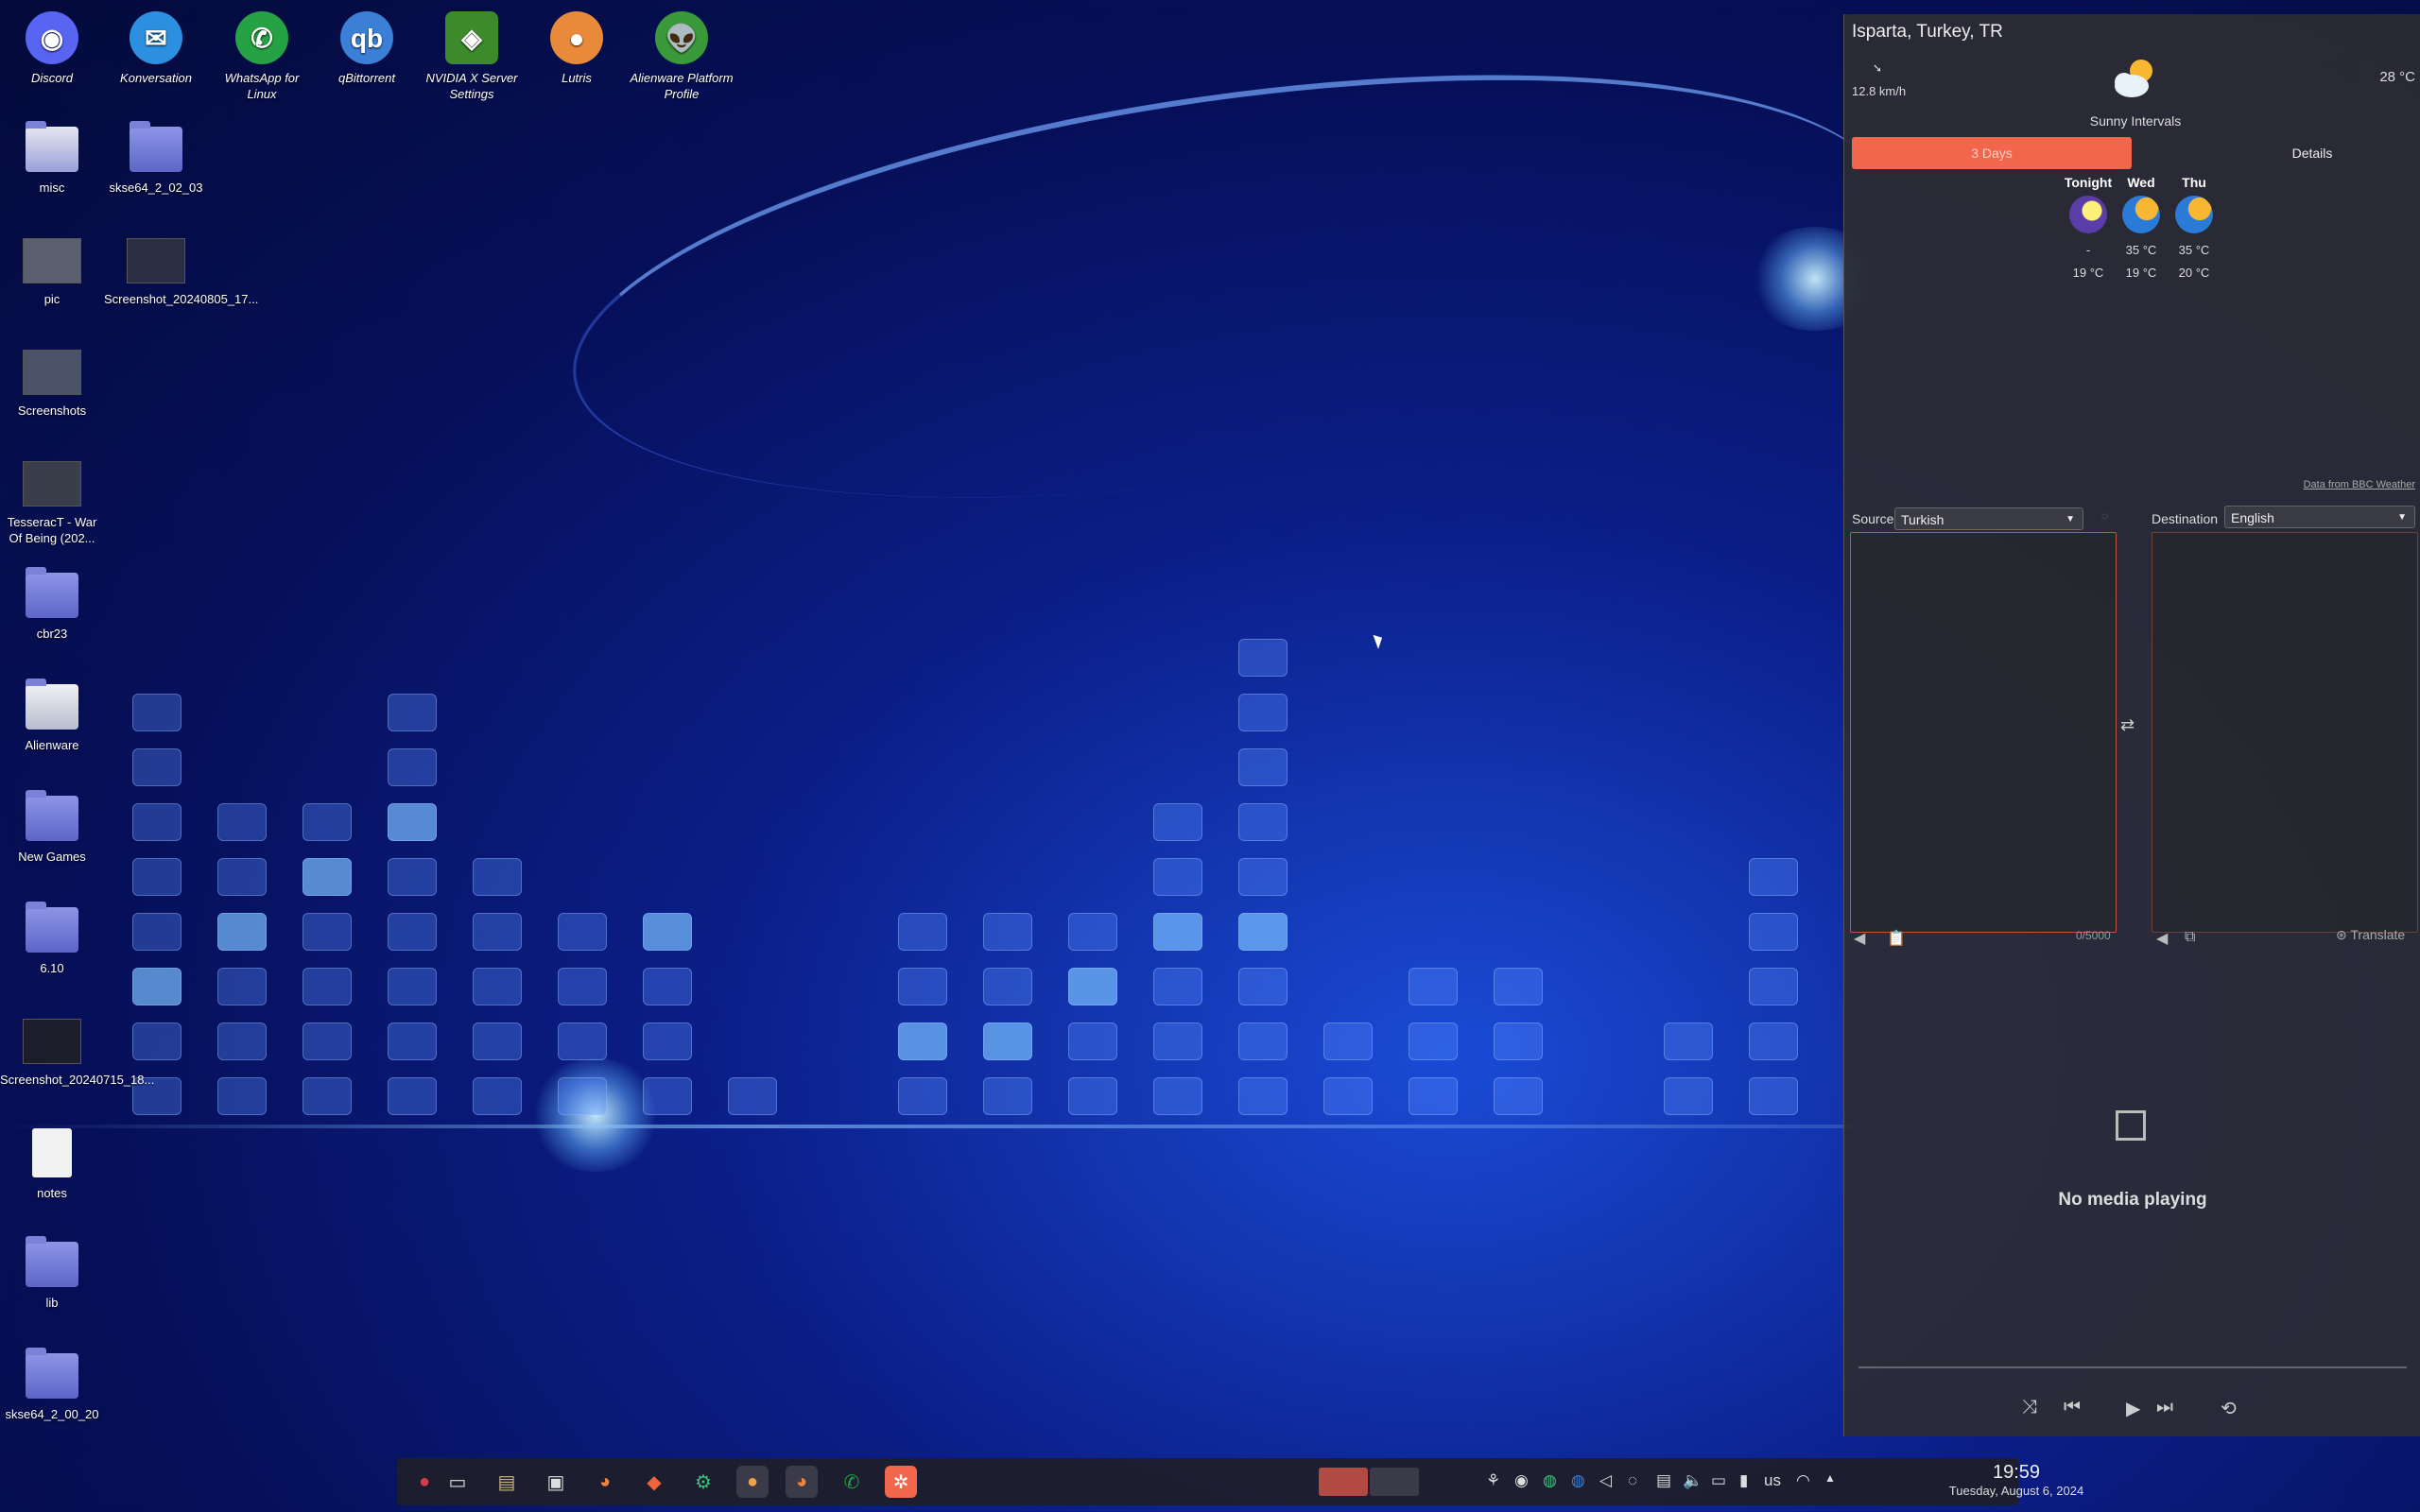 The image size is (2420, 1512). What do you see at coordinates (1803, 1480) in the screenshot?
I see `tray-wifi-icon: ◠` at bounding box center [1803, 1480].